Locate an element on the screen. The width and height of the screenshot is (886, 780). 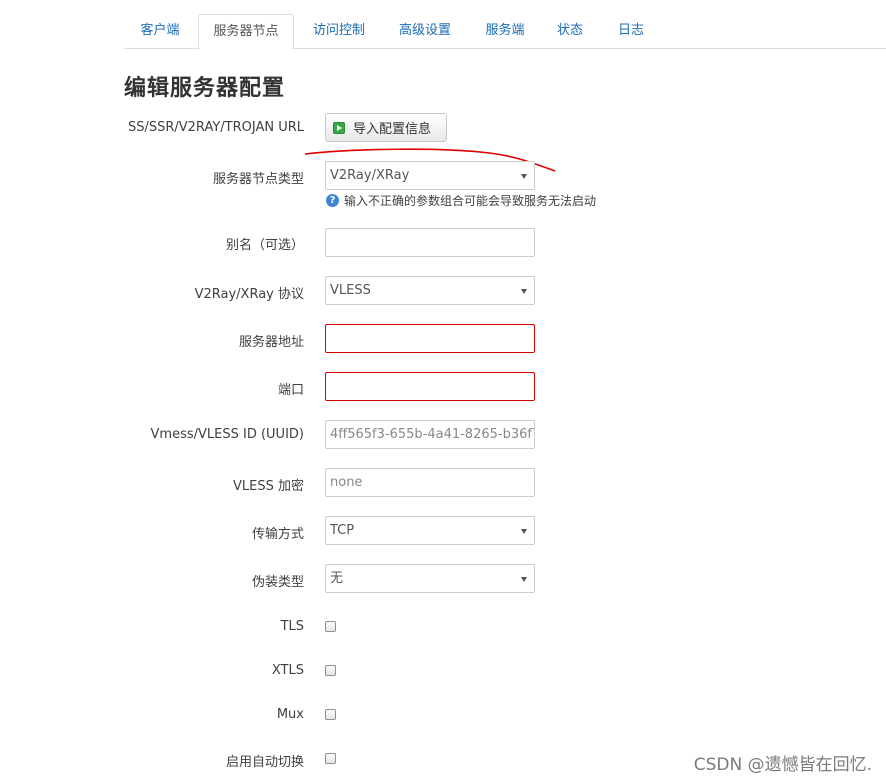
tab-server: 服务端 is located at coordinates (505, 31).